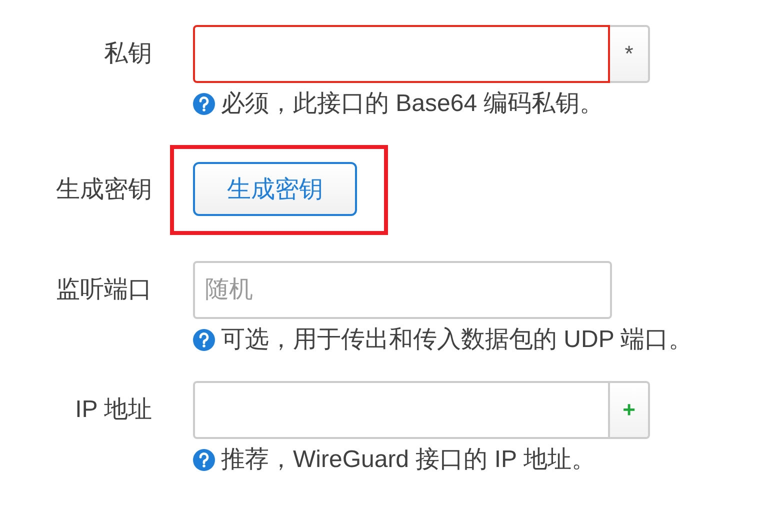 The image size is (765, 528). Describe the element at coordinates (630, 54) in the screenshot. I see `required-addon: *` at that location.